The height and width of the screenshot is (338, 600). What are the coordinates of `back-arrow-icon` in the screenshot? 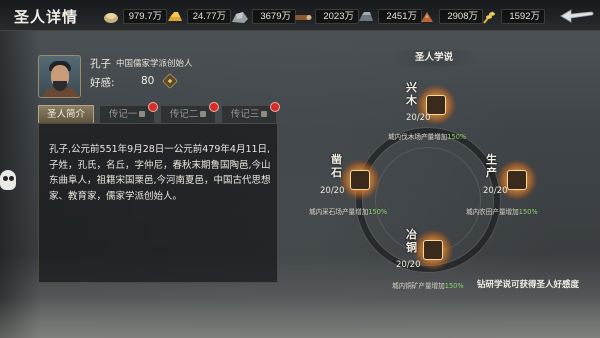 It's located at (577, 16).